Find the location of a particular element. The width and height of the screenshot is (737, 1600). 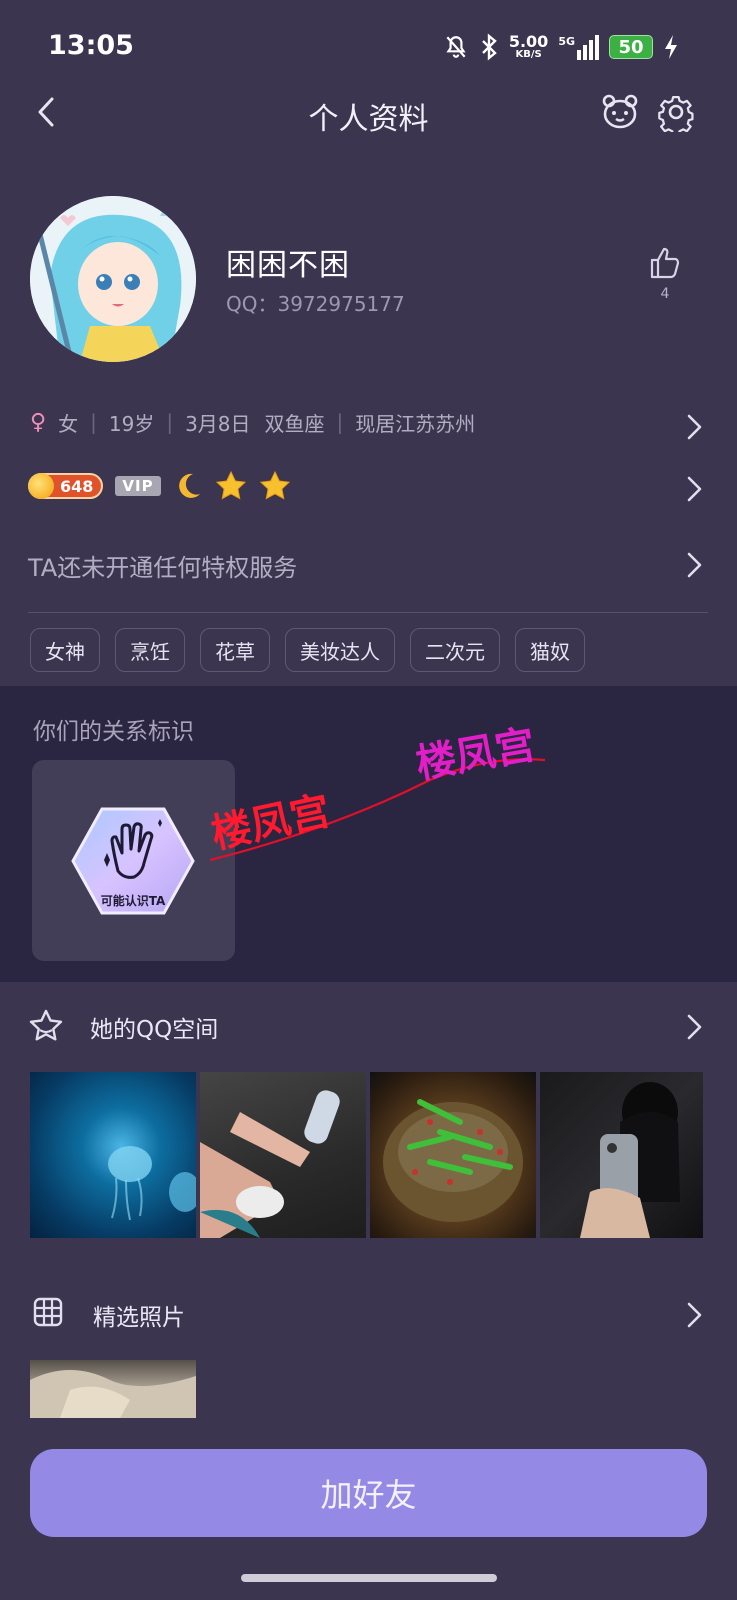

tag-chip: 女神 is located at coordinates (65, 650).